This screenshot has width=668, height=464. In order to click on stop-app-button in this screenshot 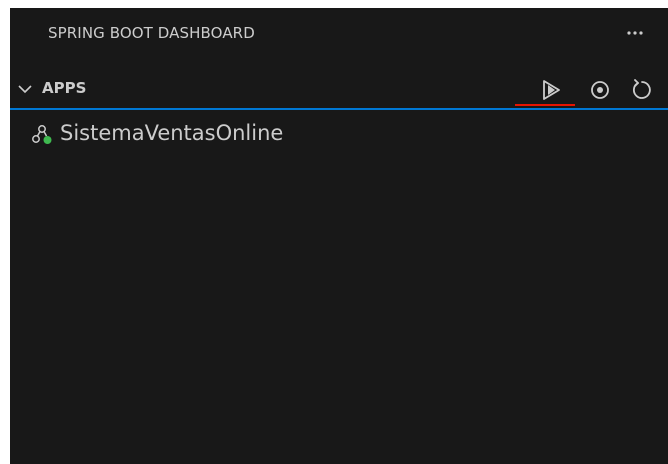, I will do `click(600, 90)`.